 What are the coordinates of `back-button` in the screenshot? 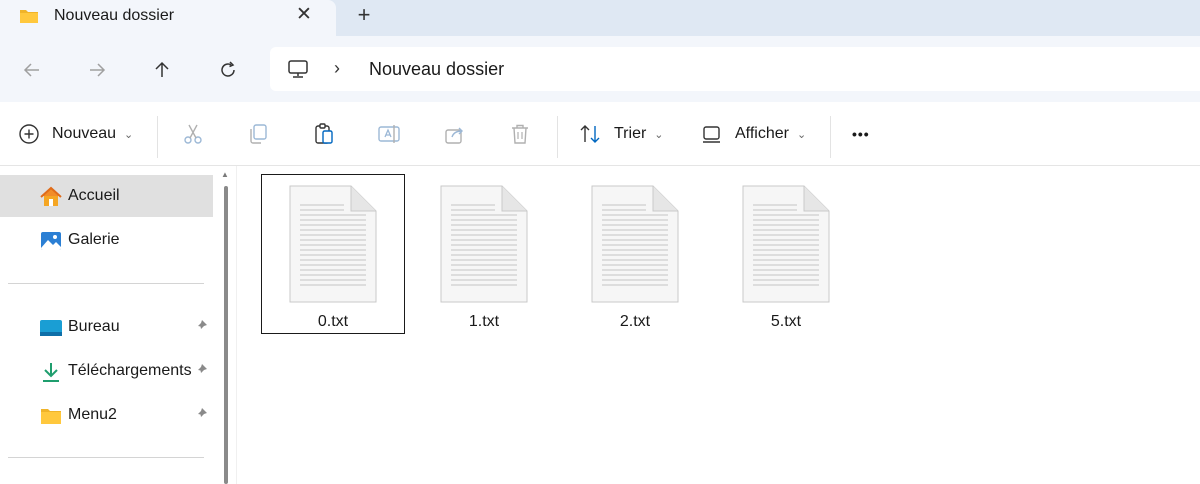 It's located at (32, 70).